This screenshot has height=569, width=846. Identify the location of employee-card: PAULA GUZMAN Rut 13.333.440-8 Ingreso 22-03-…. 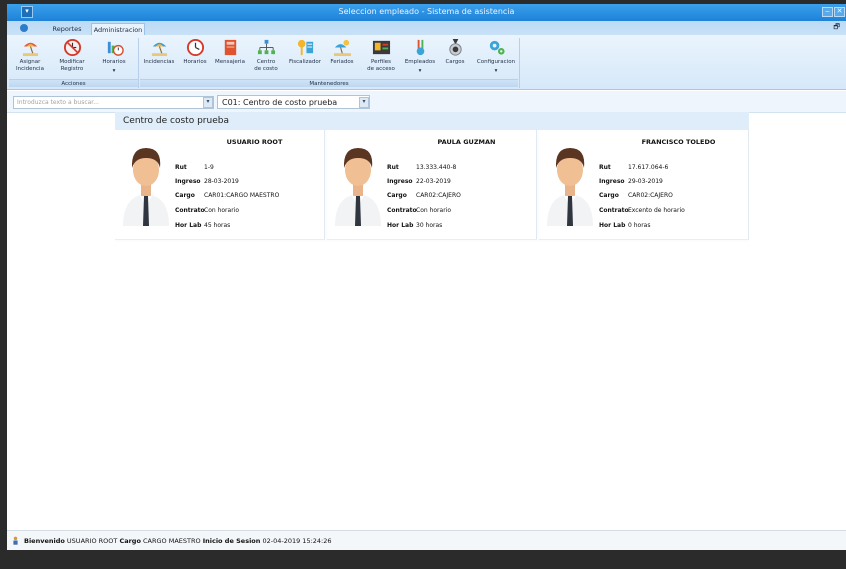
(432, 185).